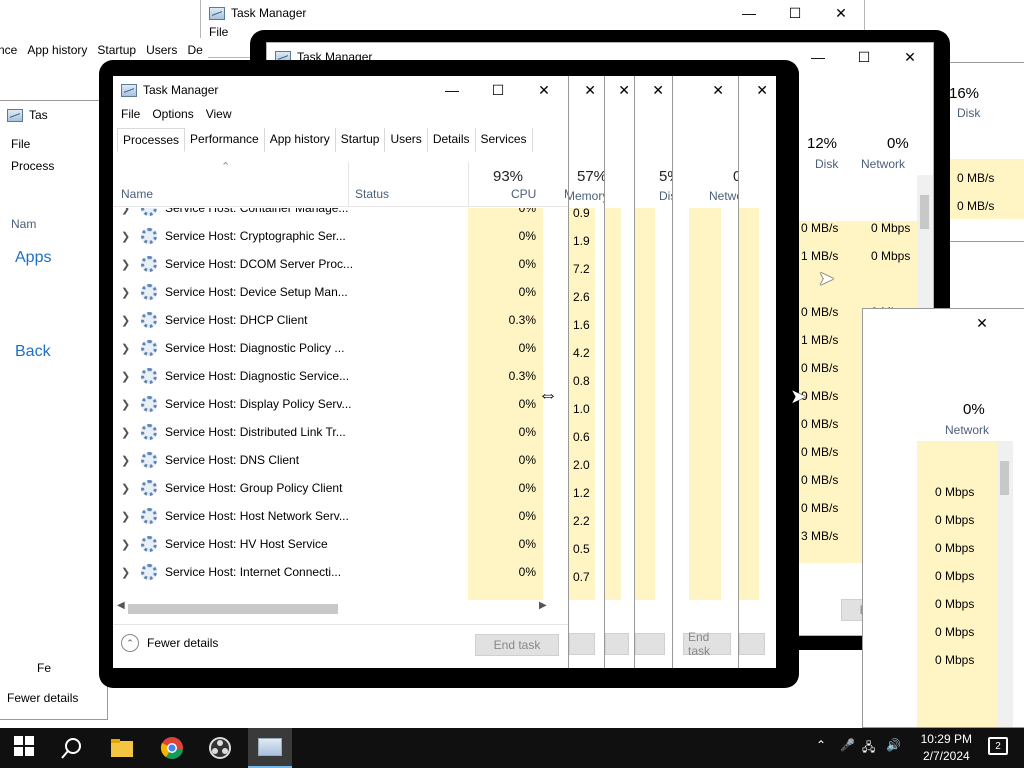 The width and height of the screenshot is (1024, 768). What do you see at coordinates (946, 748) in the screenshot?
I see `clock: 10:29 PM 2/7/2024` at bounding box center [946, 748].